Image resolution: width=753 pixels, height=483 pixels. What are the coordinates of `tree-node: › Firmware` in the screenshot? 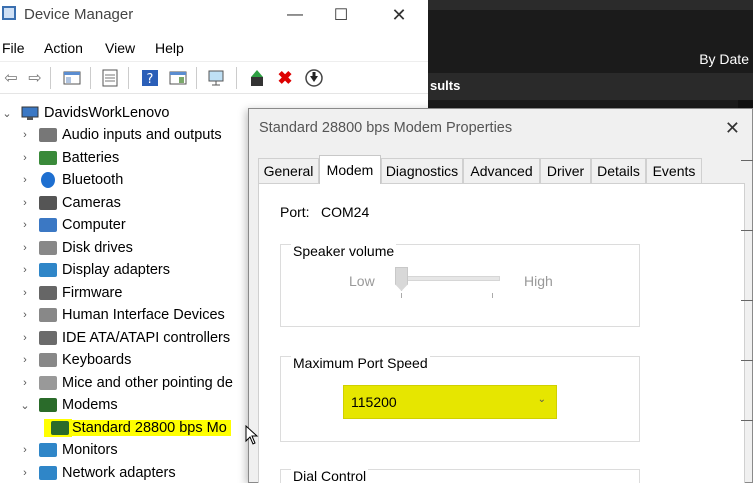 It's located at (70, 293).